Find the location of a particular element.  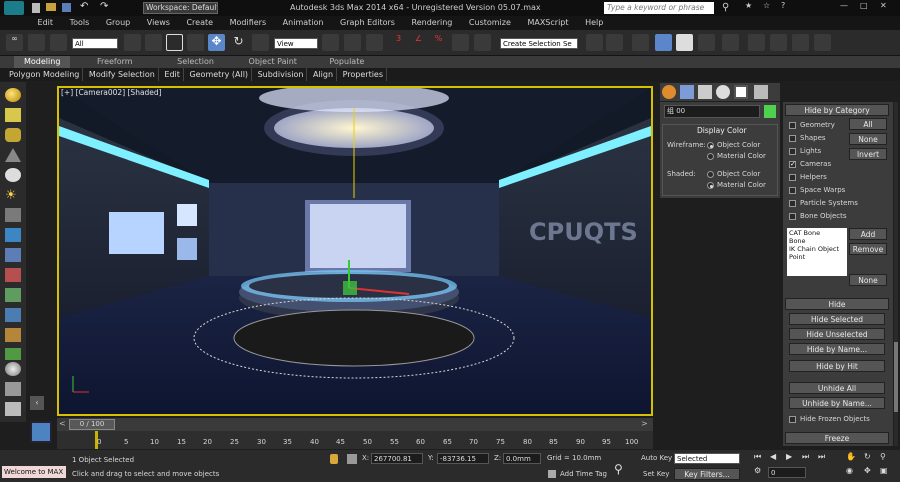

list-item: Bone is located at coordinates (817, 241).